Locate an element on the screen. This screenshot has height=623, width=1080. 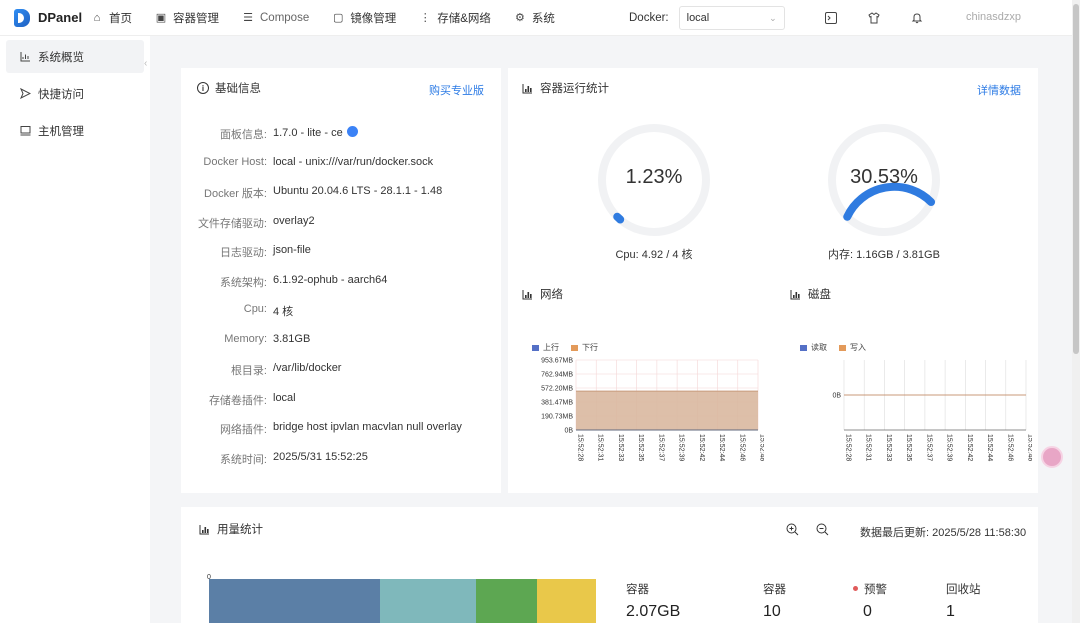
chart-y-tick-label: 762.94MB is located at coordinates (557, 375).